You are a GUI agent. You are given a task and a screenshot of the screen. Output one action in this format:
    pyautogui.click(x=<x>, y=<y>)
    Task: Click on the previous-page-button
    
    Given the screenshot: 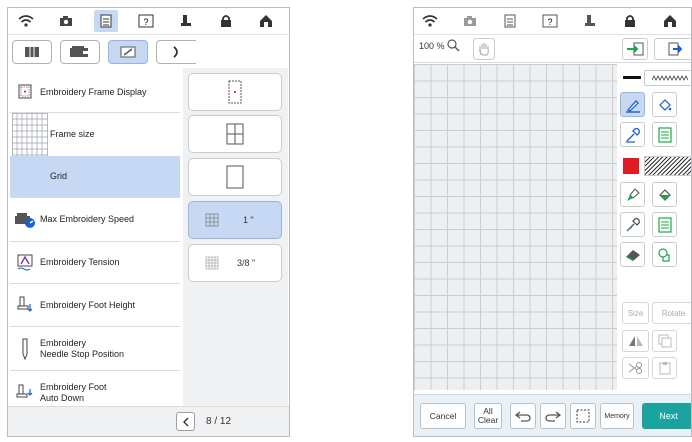 What is the action you would take?
    pyautogui.click(x=185, y=421)
    